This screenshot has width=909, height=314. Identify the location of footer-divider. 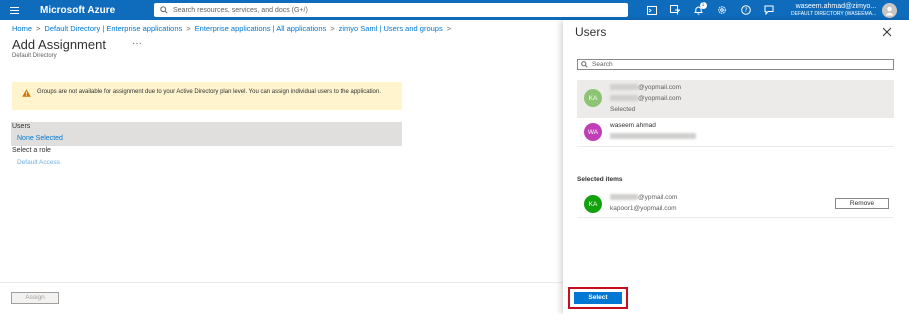
(281, 282).